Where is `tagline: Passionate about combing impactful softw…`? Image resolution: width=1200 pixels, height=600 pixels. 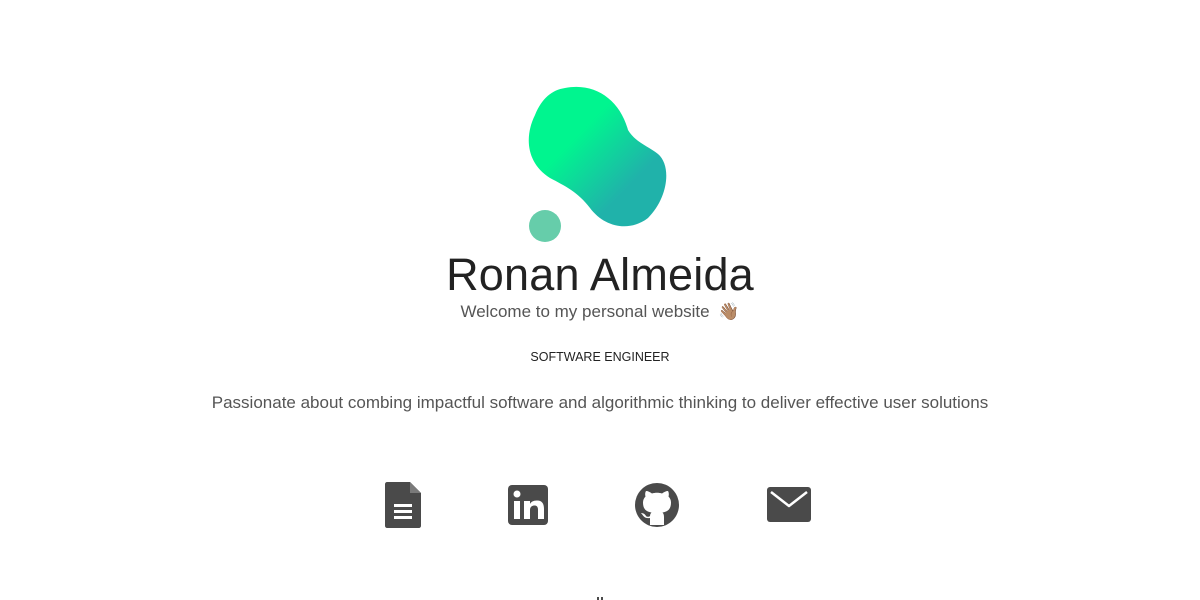
tagline: Passionate about combing impactful softw… is located at coordinates (600, 402).